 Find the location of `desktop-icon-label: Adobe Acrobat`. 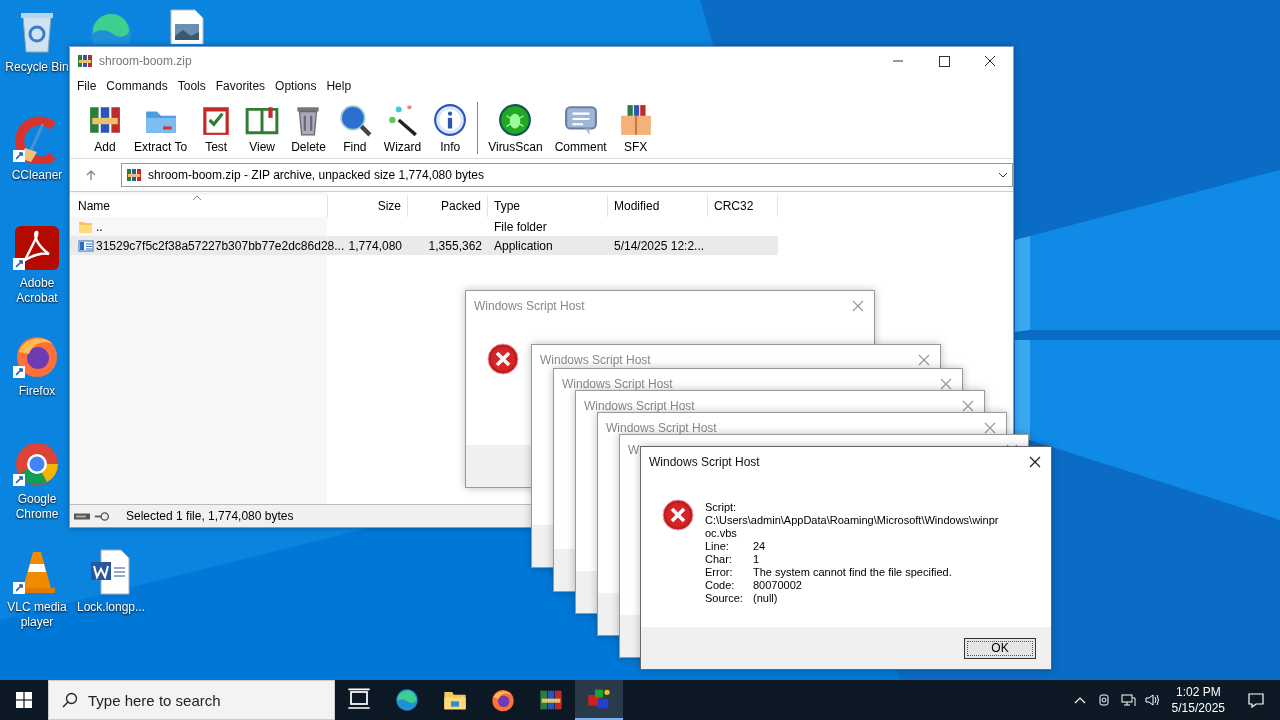

desktop-icon-label: Adobe Acrobat is located at coordinates (37, 291).